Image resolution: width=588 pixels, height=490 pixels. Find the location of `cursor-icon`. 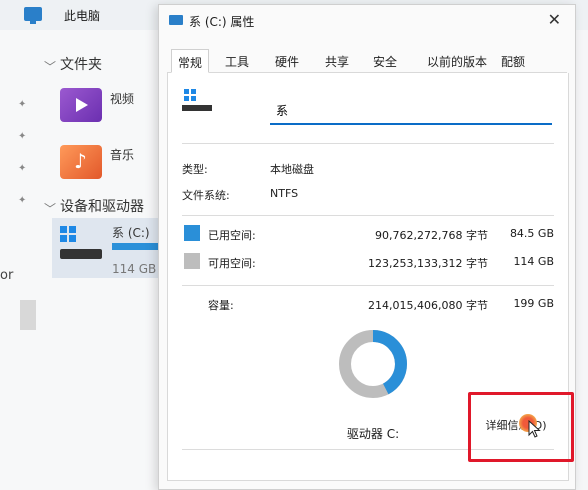

cursor-icon is located at coordinates (534, 429).